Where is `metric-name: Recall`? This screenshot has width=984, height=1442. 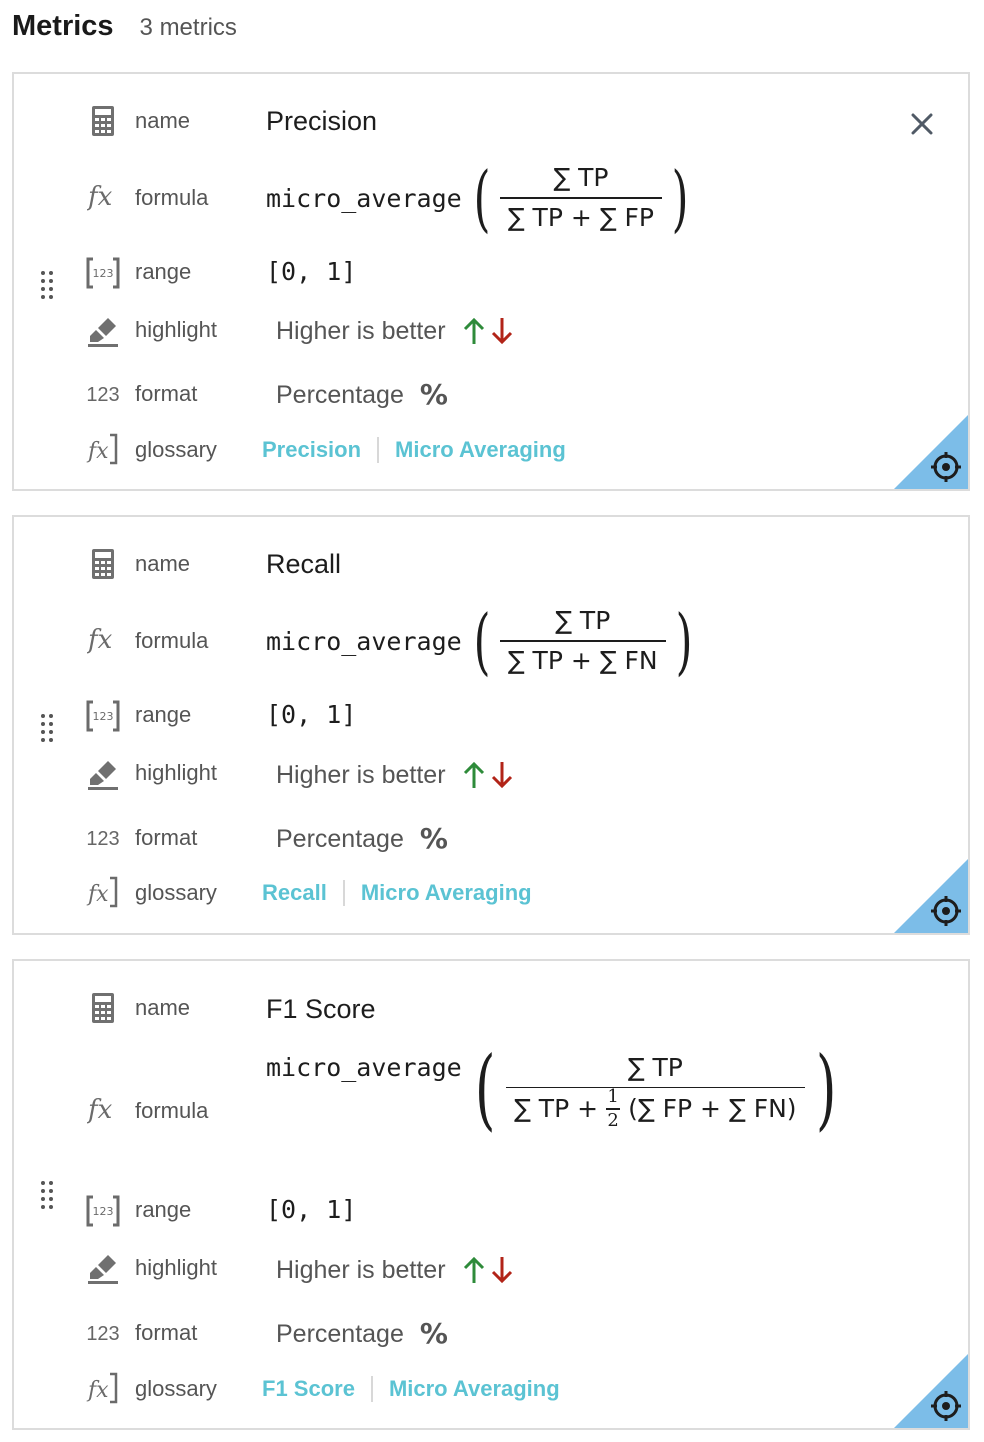 metric-name: Recall is located at coordinates (303, 564).